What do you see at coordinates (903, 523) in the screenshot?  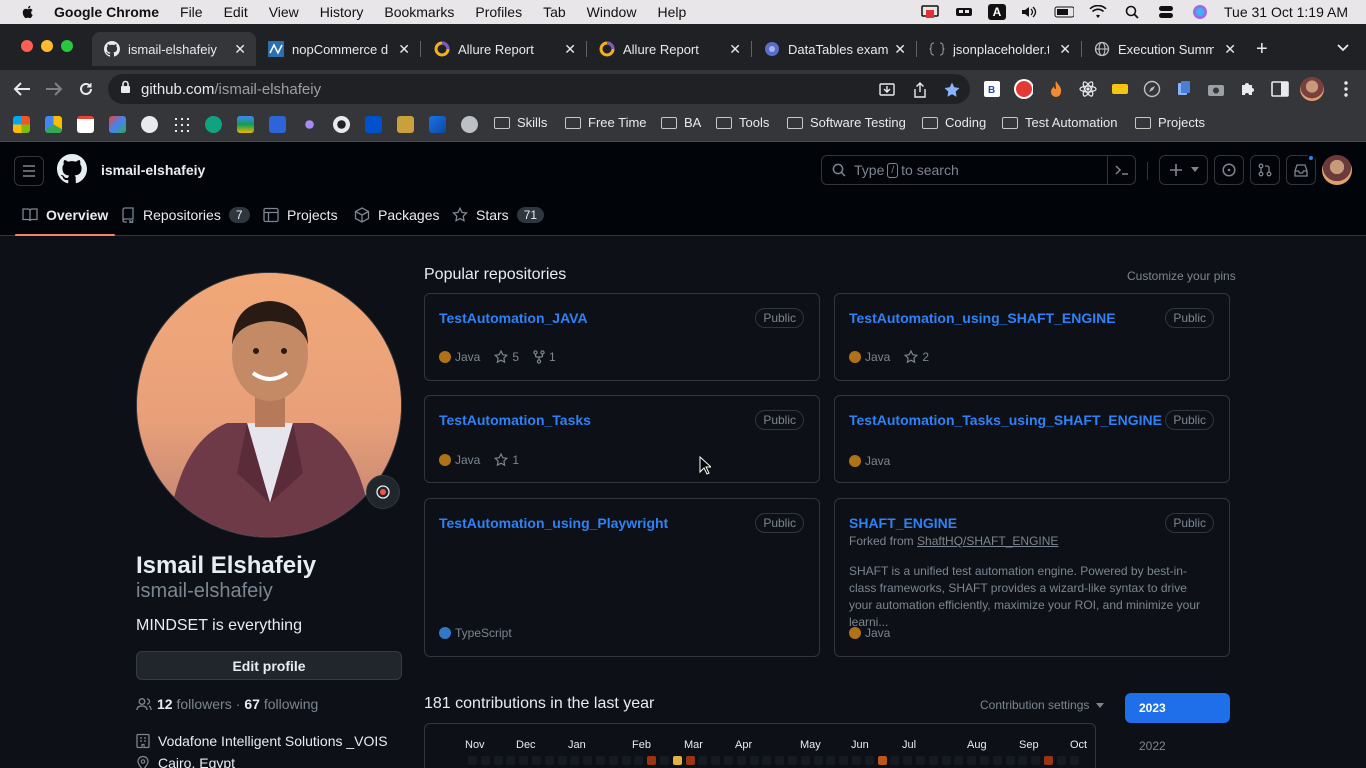 I see `repo-name-link: SHAFT_ENGINE` at bounding box center [903, 523].